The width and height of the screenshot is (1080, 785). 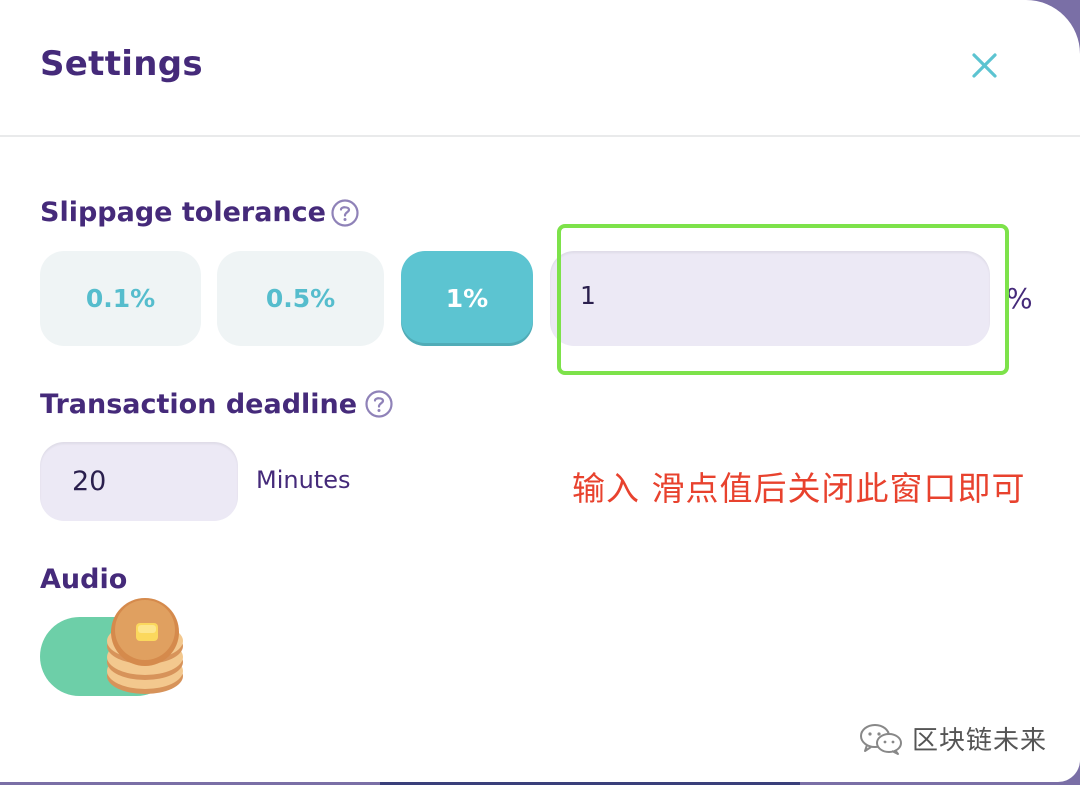 What do you see at coordinates (345, 213) in the screenshot?
I see `slippage-help-icon` at bounding box center [345, 213].